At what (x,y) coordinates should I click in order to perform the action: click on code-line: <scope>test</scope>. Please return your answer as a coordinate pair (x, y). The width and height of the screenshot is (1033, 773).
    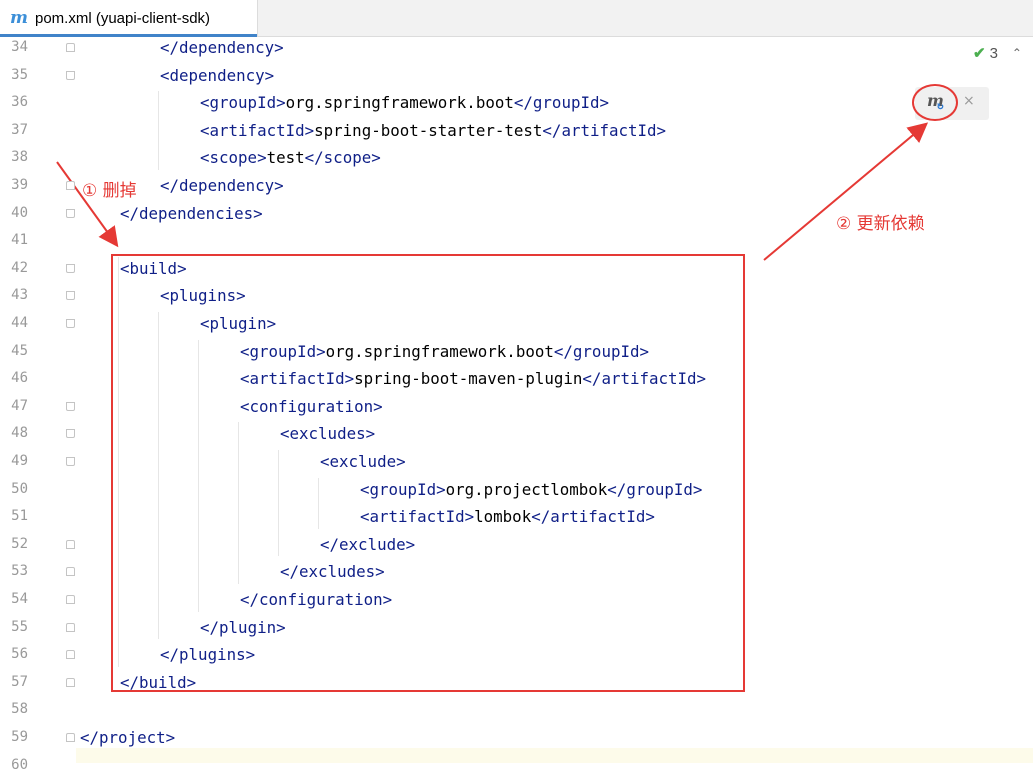
    Looking at the image, I should click on (290, 157).